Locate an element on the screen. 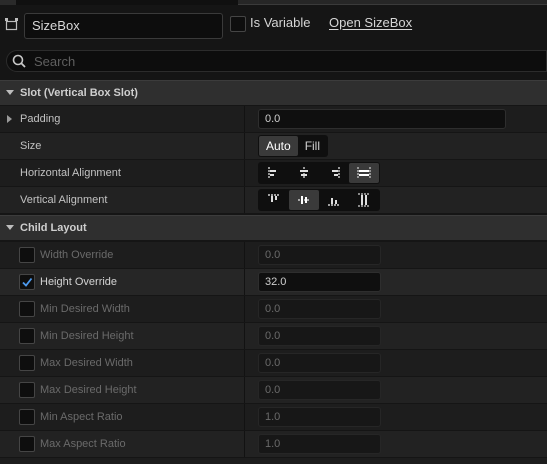 This screenshot has height=464, width=547. property-row-min-desired-width: Min Desired Width 0.0 is located at coordinates (273, 309).